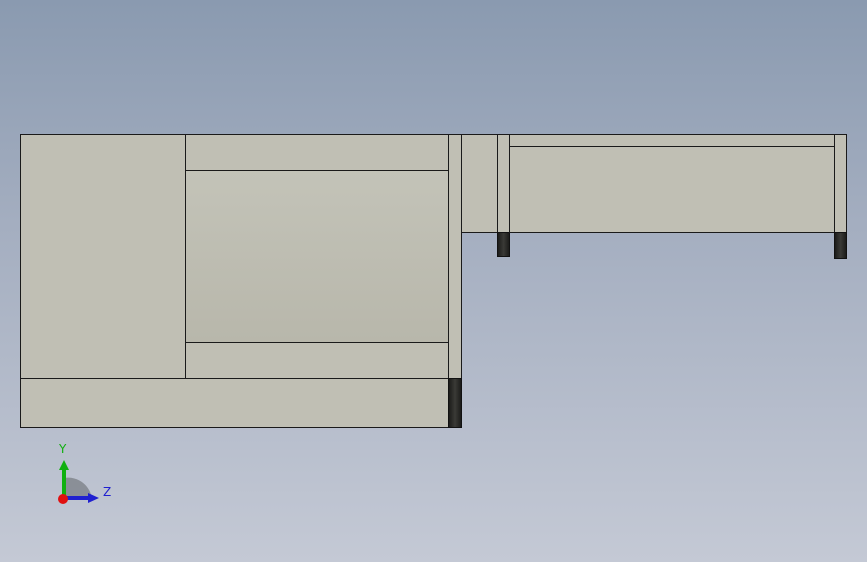  What do you see at coordinates (455, 403) in the screenshot?
I see `right-post-foot` at bounding box center [455, 403].